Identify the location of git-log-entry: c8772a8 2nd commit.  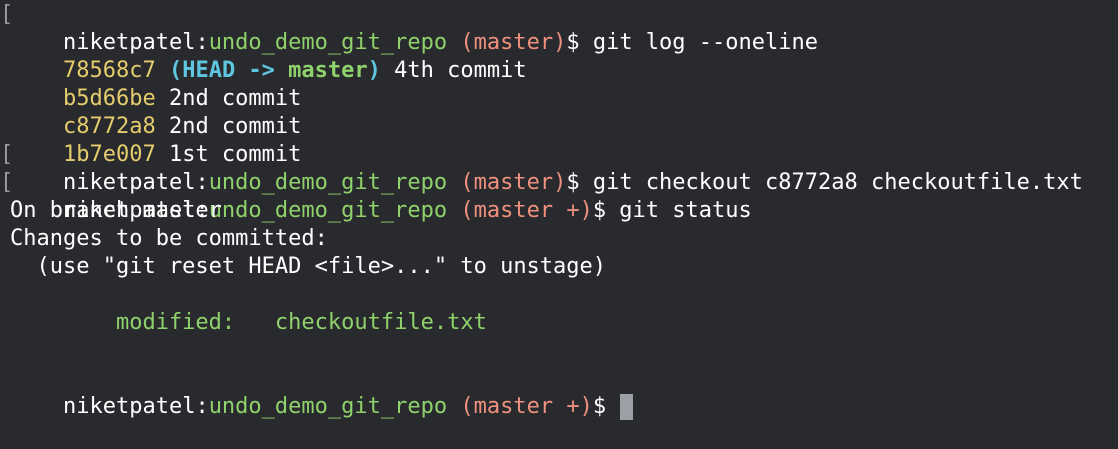
(564, 112).